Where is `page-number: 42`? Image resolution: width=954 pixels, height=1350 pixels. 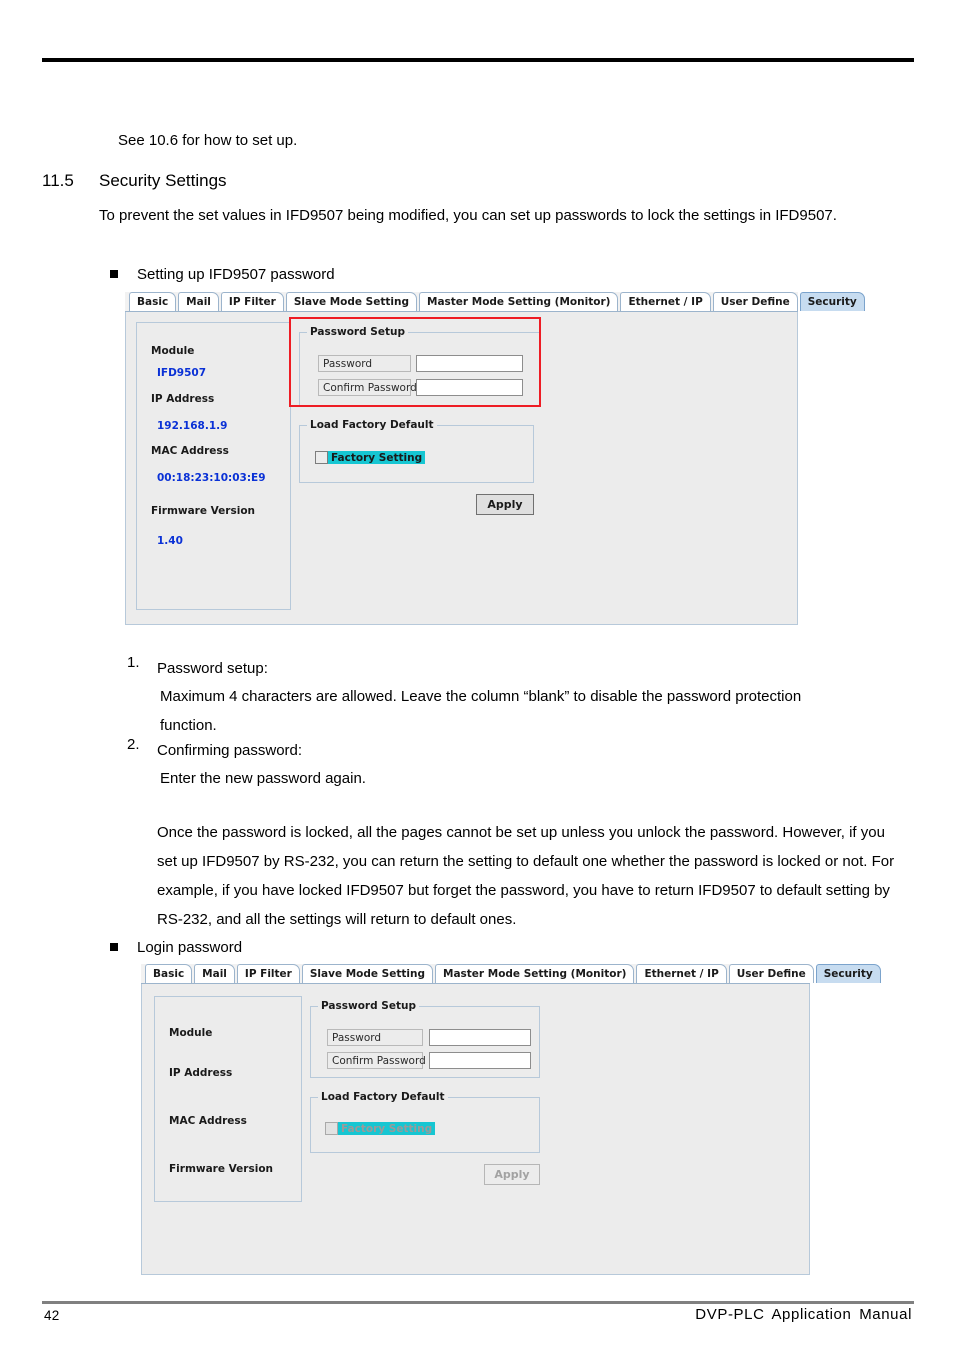 page-number: 42 is located at coordinates (52, 1315).